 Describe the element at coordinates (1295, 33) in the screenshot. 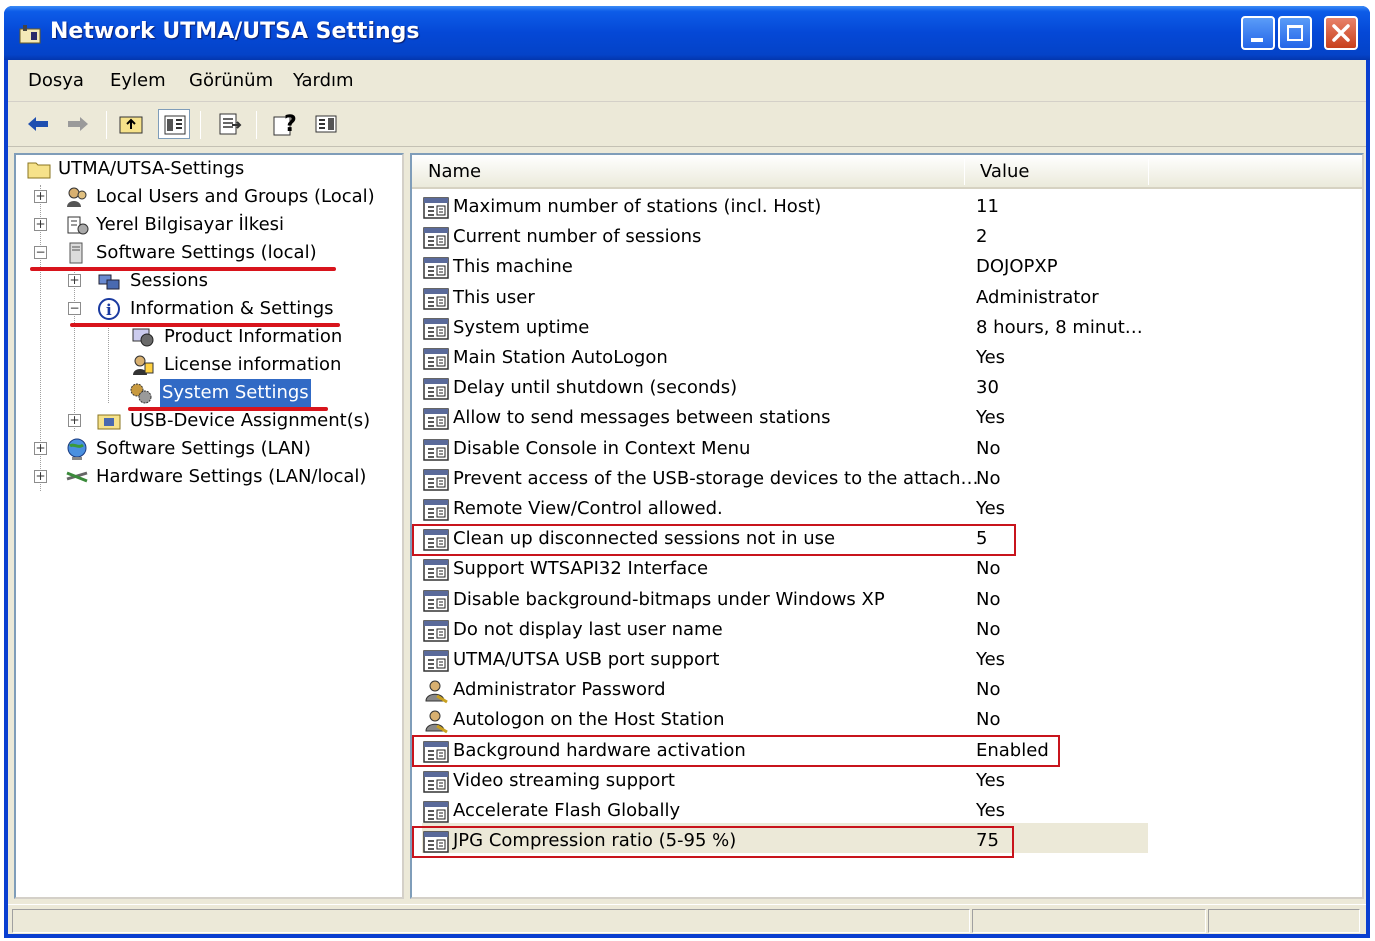

I see `maximize-button` at that location.